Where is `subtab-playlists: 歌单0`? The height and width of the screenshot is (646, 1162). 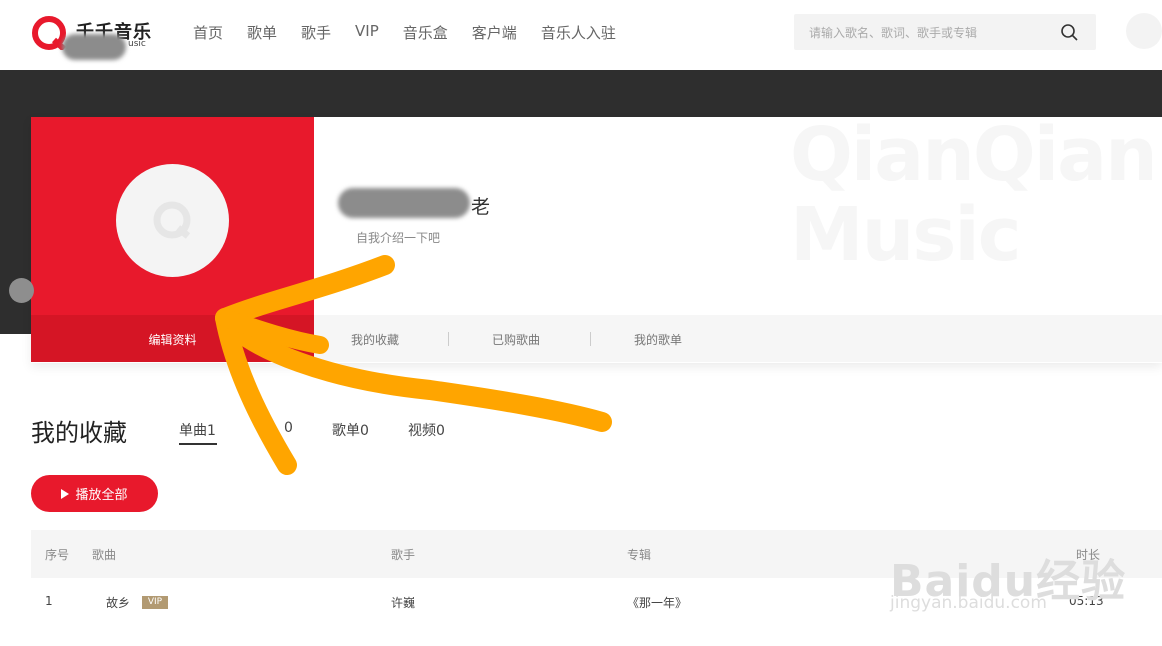 subtab-playlists: 歌单0 is located at coordinates (350, 430).